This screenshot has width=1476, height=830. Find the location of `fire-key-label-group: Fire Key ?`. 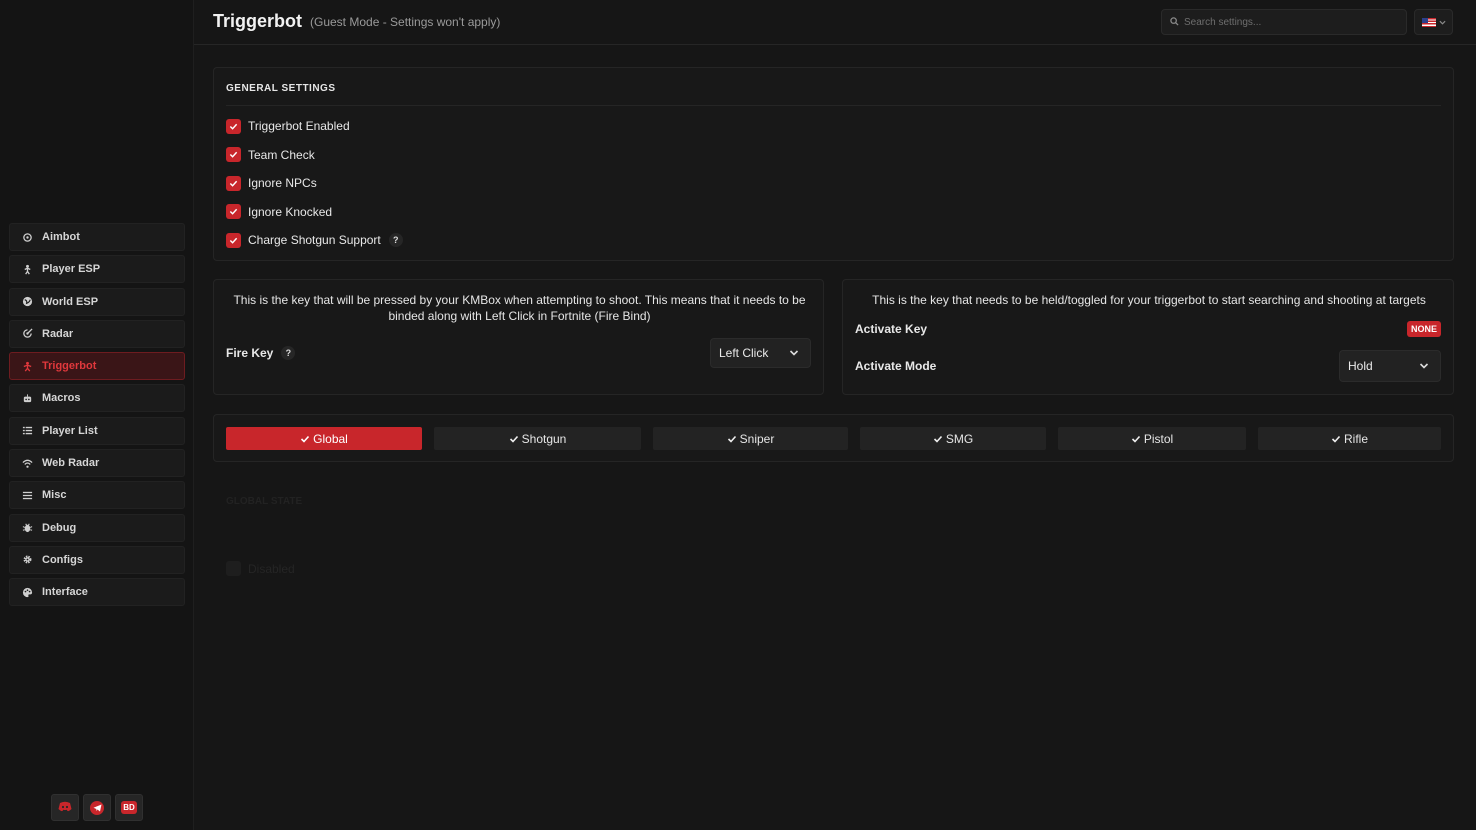

fire-key-label-group: Fire Key ? is located at coordinates (261, 353).